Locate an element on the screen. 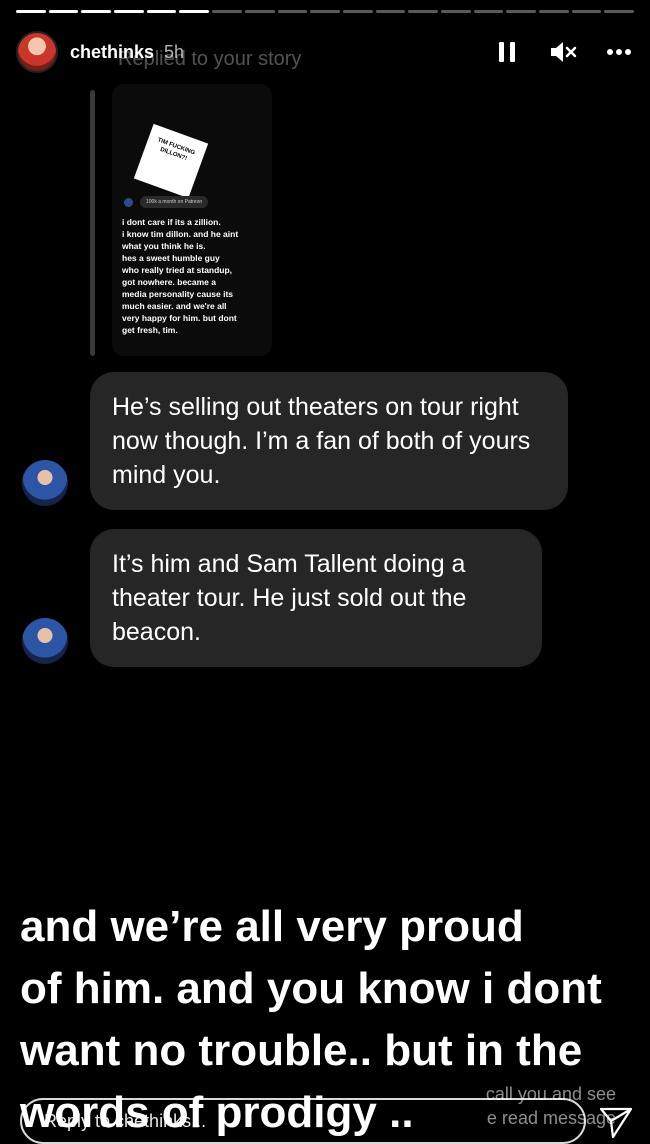  speaker-muted-icon is located at coordinates (564, 52).